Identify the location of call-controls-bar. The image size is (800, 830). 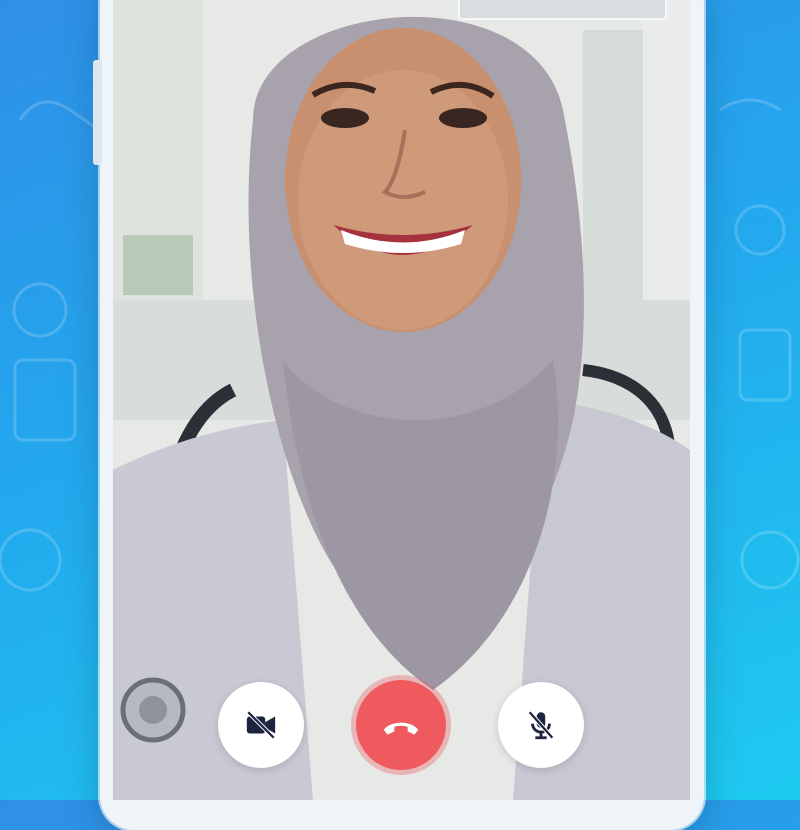
(401, 725).